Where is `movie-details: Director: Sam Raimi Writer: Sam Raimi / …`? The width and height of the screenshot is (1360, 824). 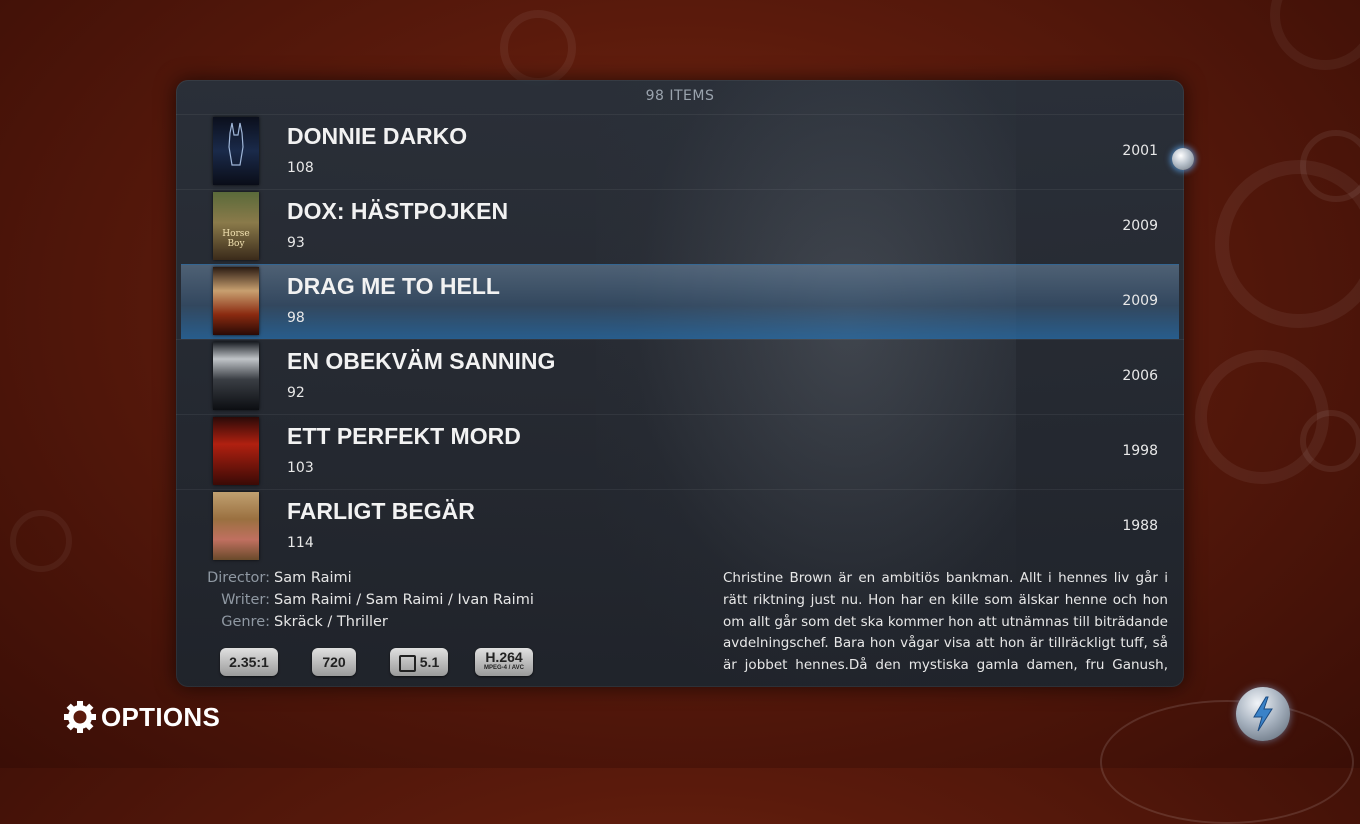
movie-details: Director: Sam Raimi Writer: Sam Raimi / … is located at coordinates (386, 603).